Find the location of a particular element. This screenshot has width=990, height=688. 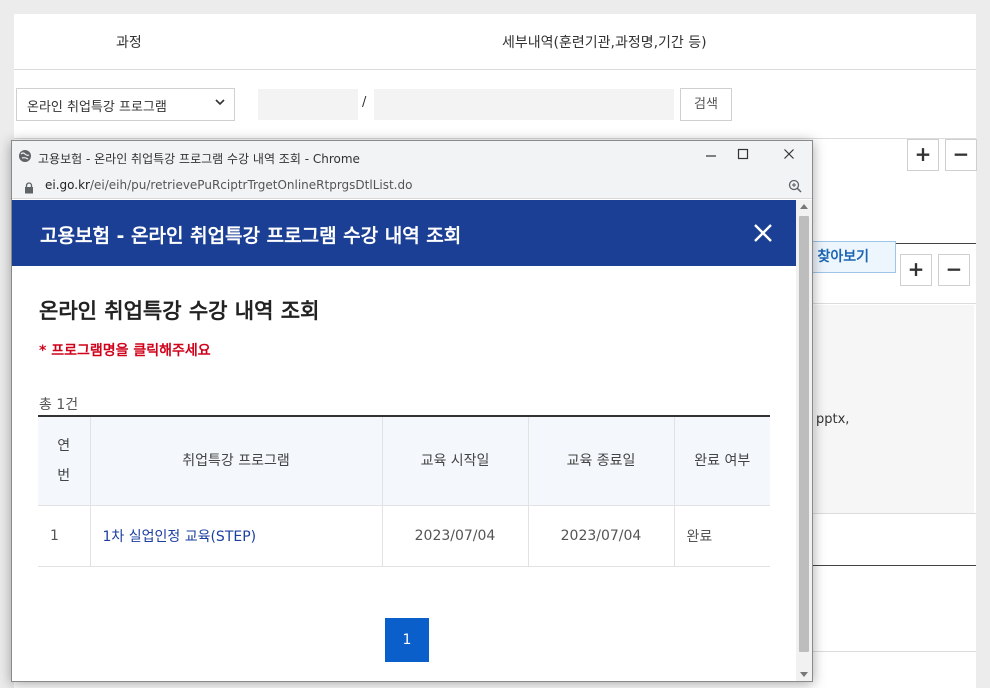

modal-header: 고용보험 - 온라인 취업특강 프로그램 수강 내역 조회 is located at coordinates (404, 233).